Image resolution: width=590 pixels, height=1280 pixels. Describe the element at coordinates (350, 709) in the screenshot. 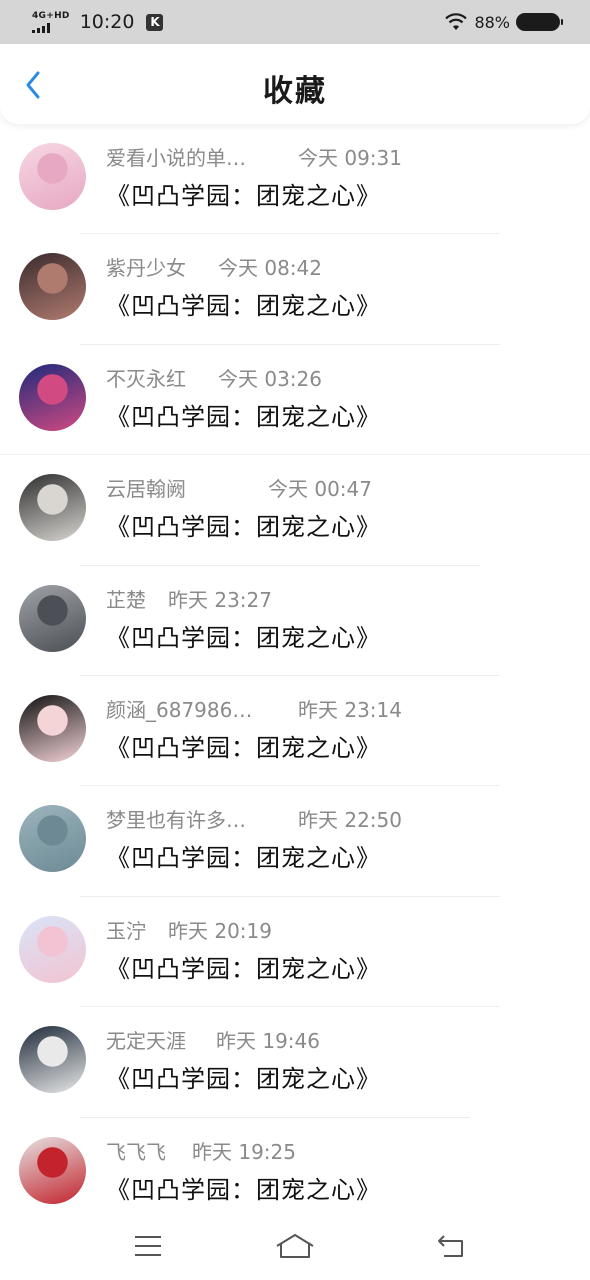

I see `timestamp: 昨天 23:14` at that location.